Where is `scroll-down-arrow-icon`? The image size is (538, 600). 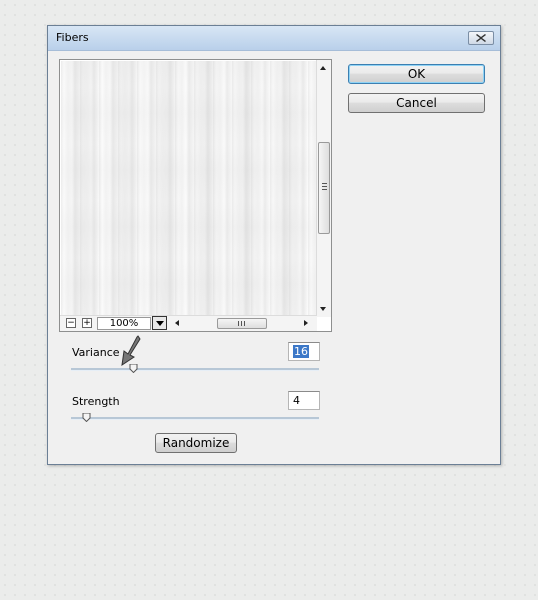 scroll-down-arrow-icon is located at coordinates (323, 309).